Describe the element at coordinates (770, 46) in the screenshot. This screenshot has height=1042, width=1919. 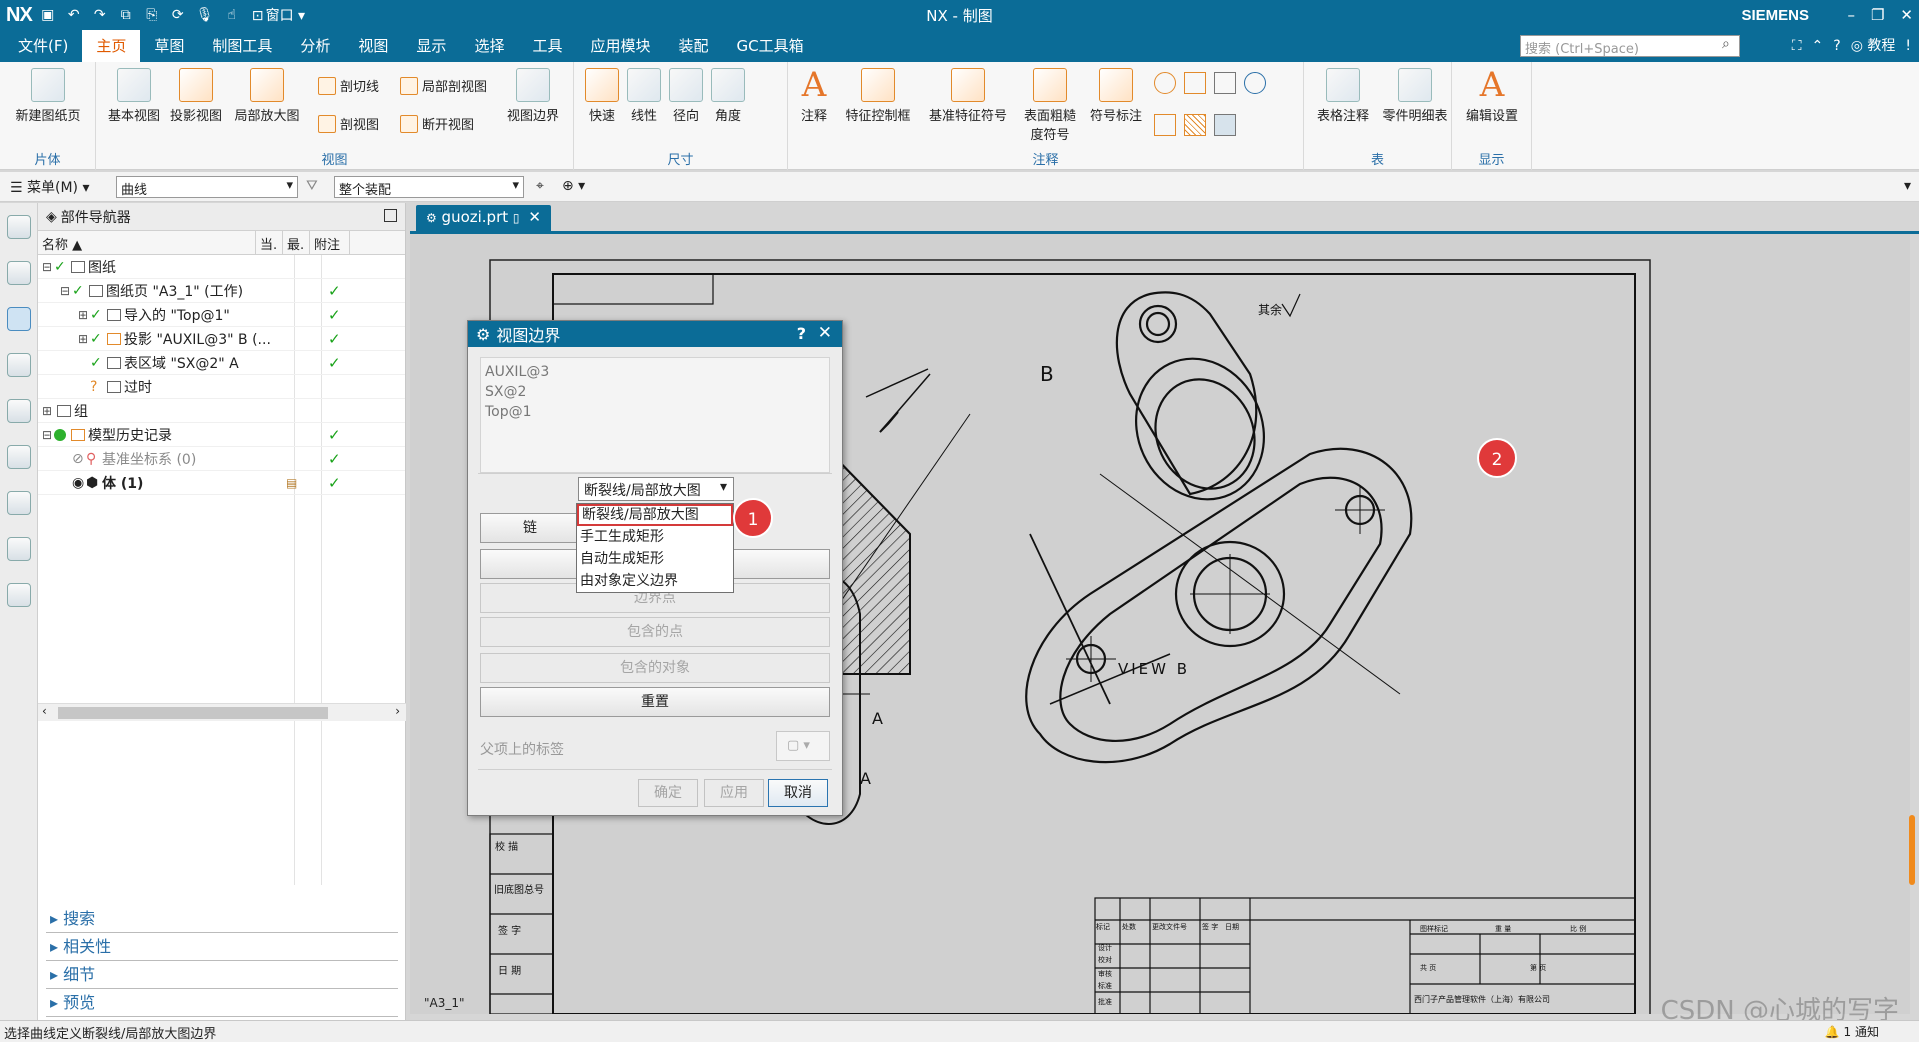
I see `tab-gc-toolkit: GC工具箱` at that location.